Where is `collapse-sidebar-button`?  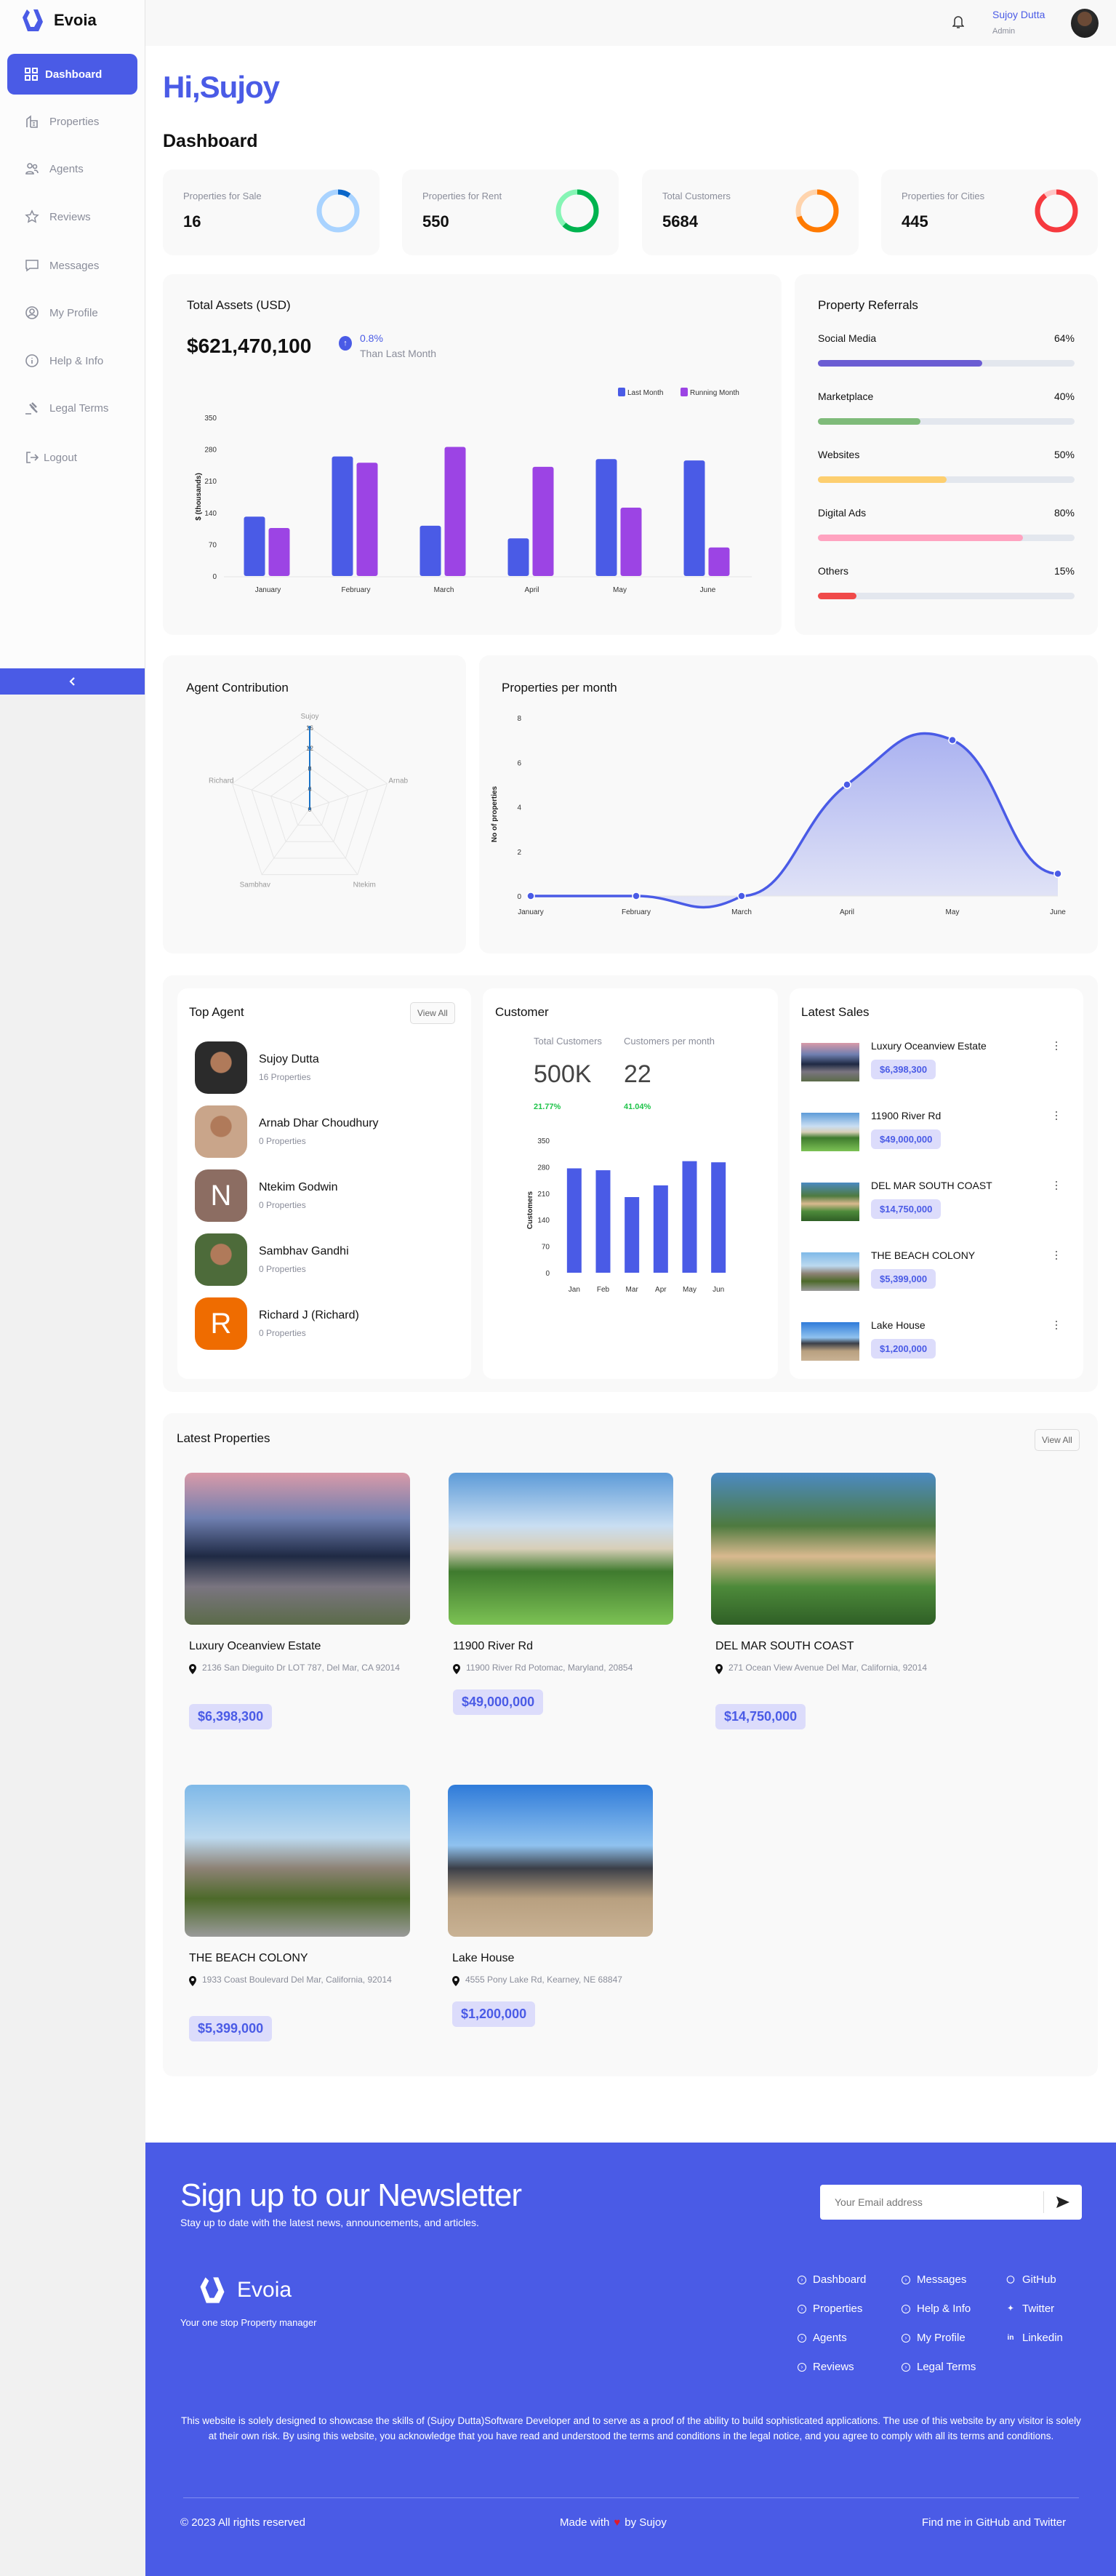 collapse-sidebar-button is located at coordinates (72, 681).